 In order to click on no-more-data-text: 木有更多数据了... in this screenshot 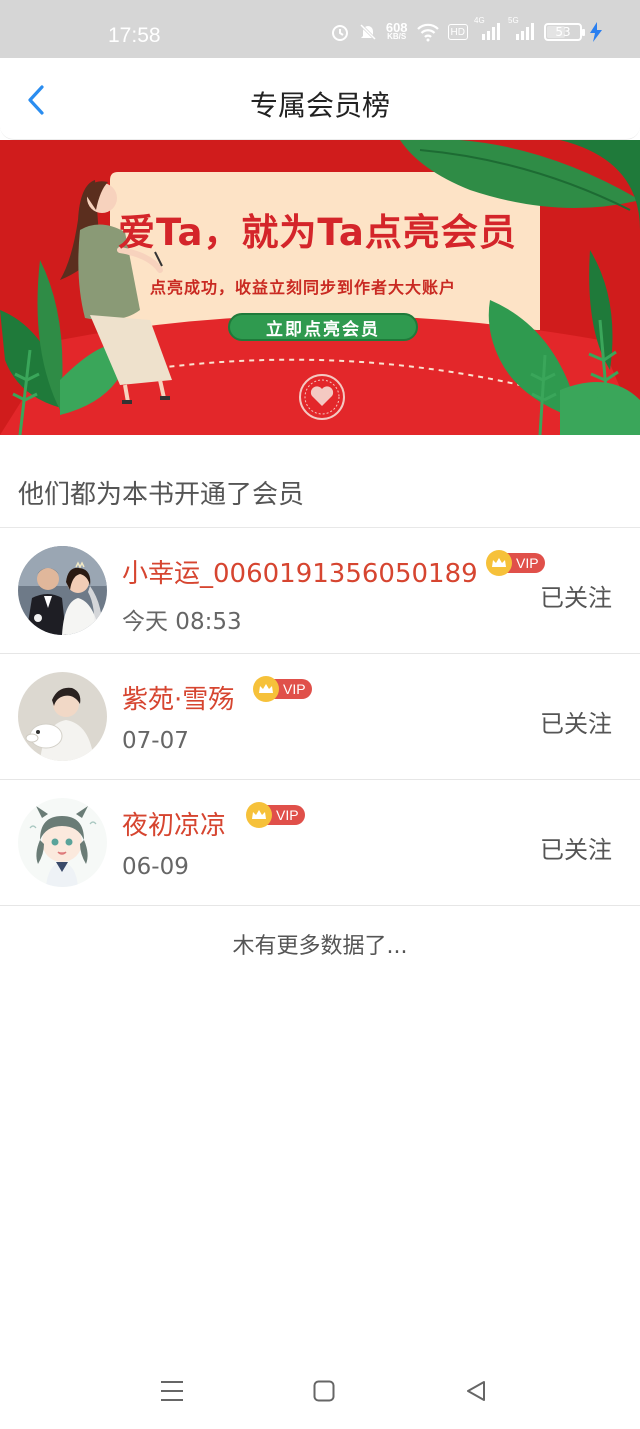, I will do `click(320, 946)`.